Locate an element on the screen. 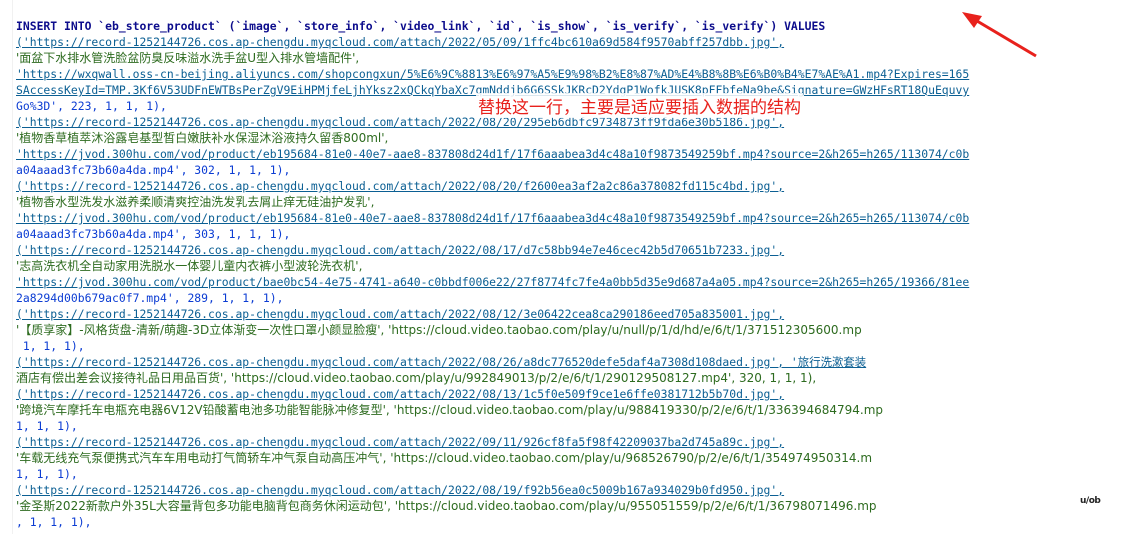 This screenshot has height=534, width=1126. code-line: , 1, 1, 1), is located at coordinates (54, 522).